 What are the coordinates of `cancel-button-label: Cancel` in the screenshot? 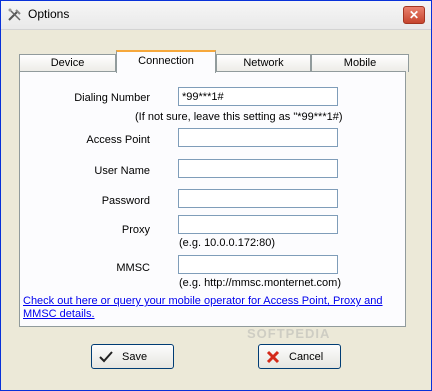 It's located at (306, 356).